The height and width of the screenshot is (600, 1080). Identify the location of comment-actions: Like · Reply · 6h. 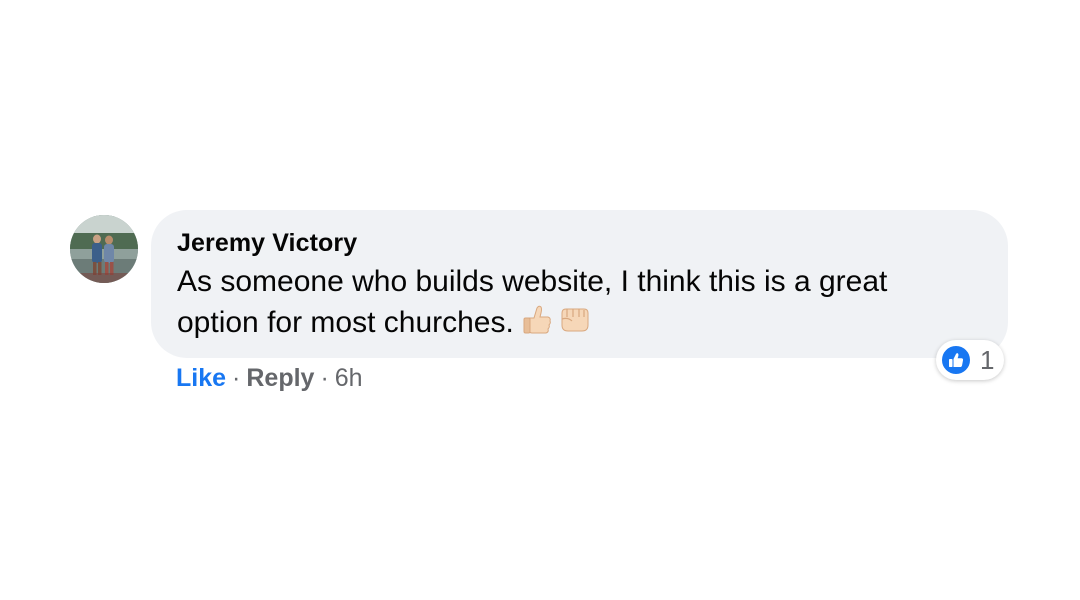
(269, 378).